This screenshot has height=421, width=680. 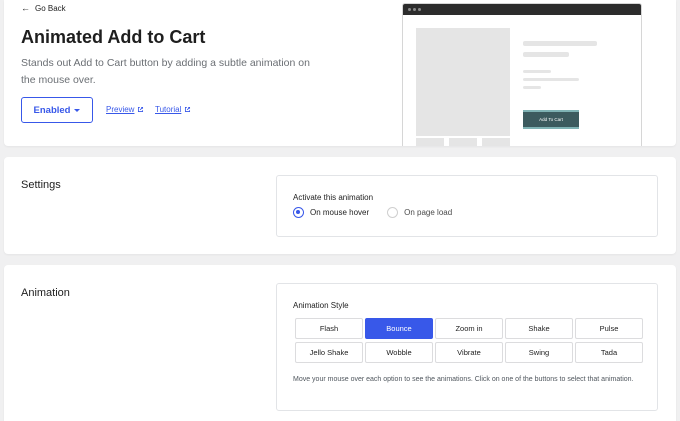 I want to click on animation-section-title: Animation, so click(x=45, y=293).